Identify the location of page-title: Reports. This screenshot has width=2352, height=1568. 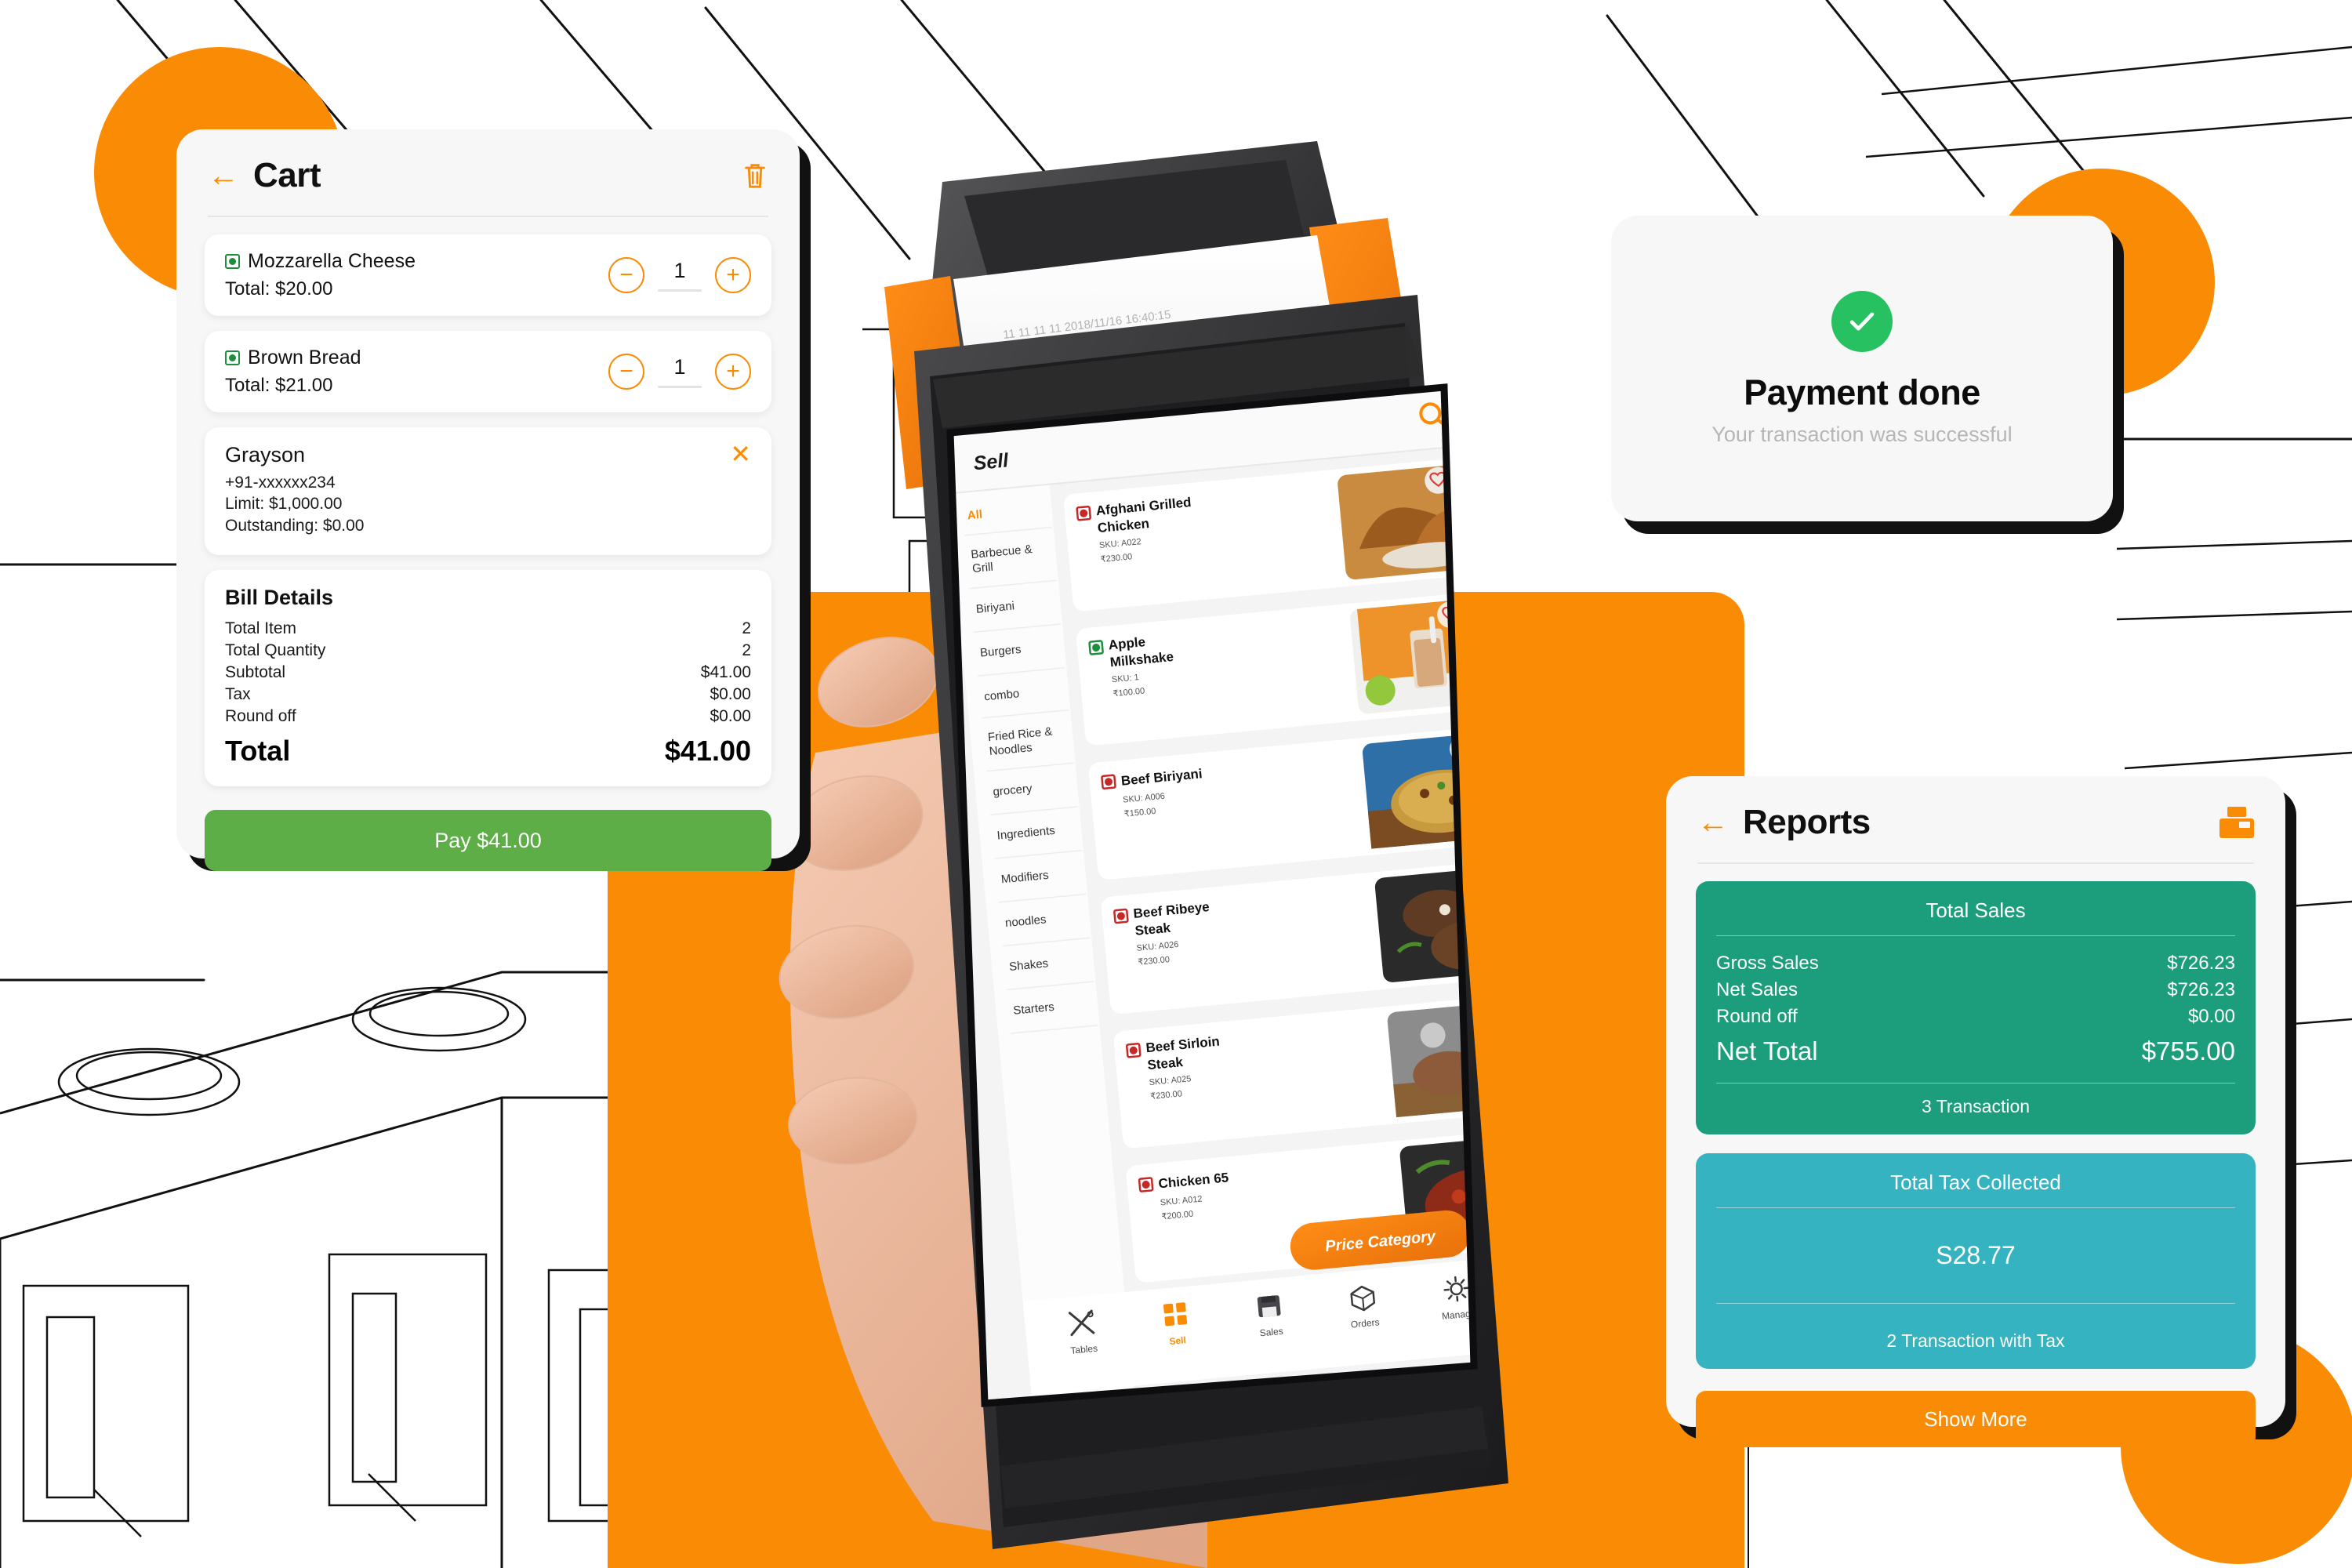
(1807, 822).